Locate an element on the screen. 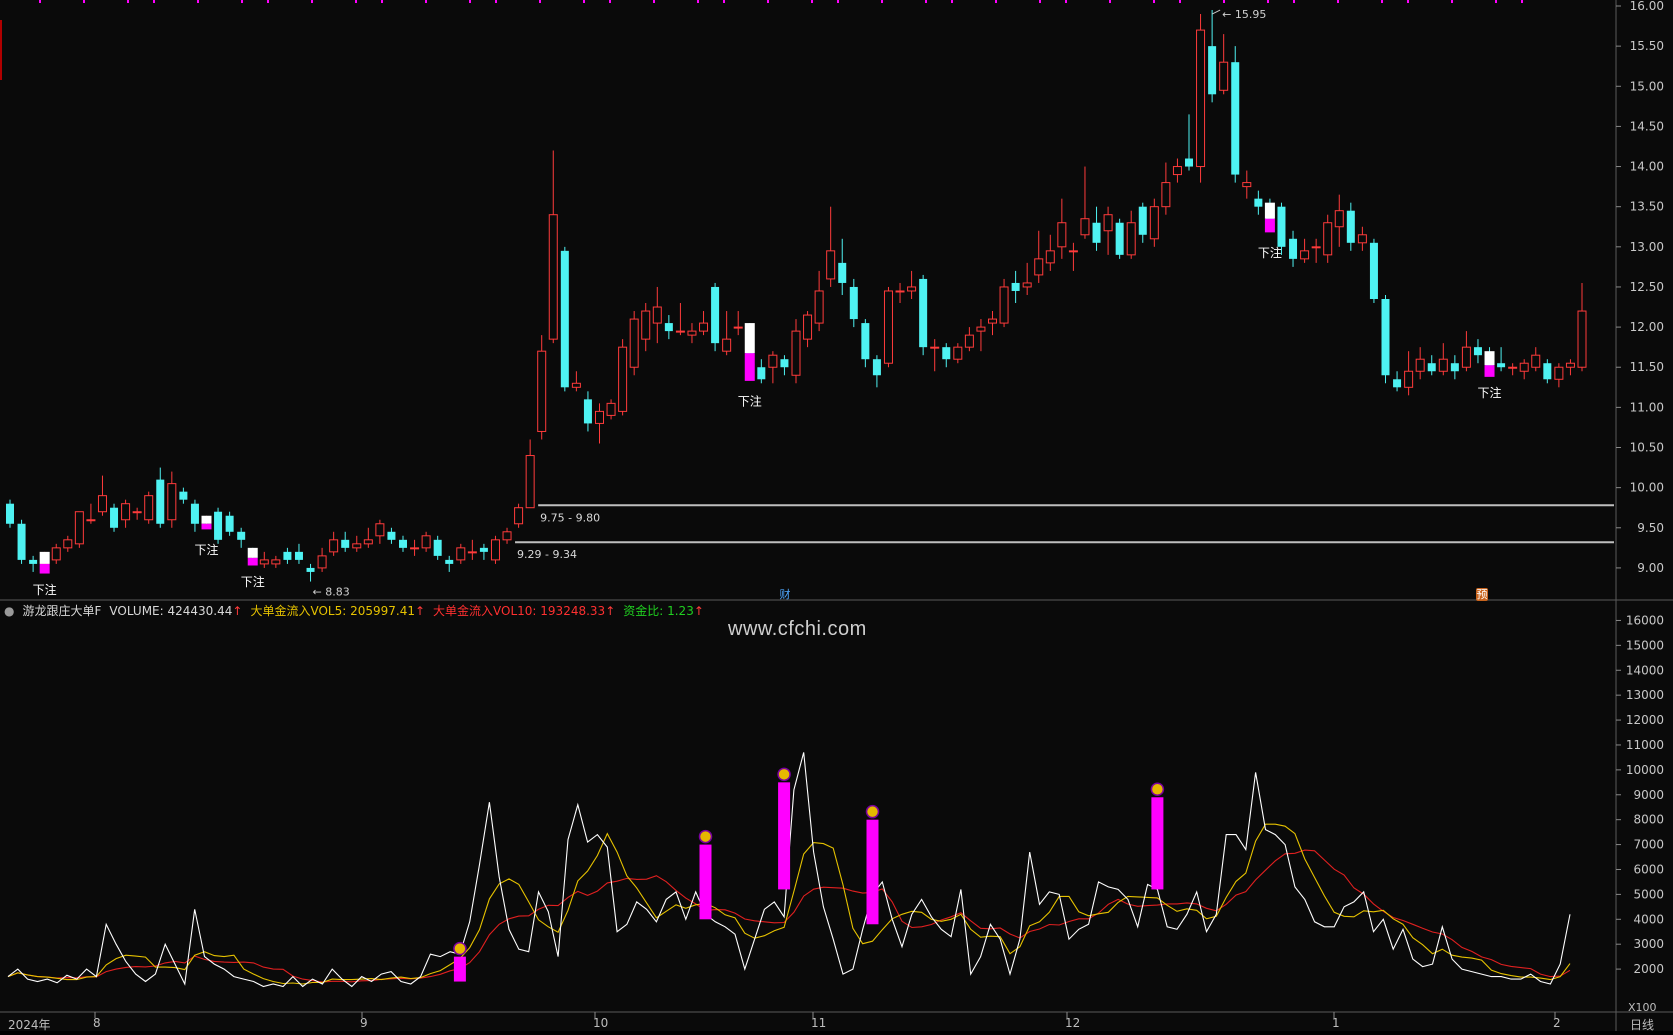 Image resolution: width=1673 pixels, height=1035 pixels. indicator-name: 游龙跟庄大单F is located at coordinates (61, 611).